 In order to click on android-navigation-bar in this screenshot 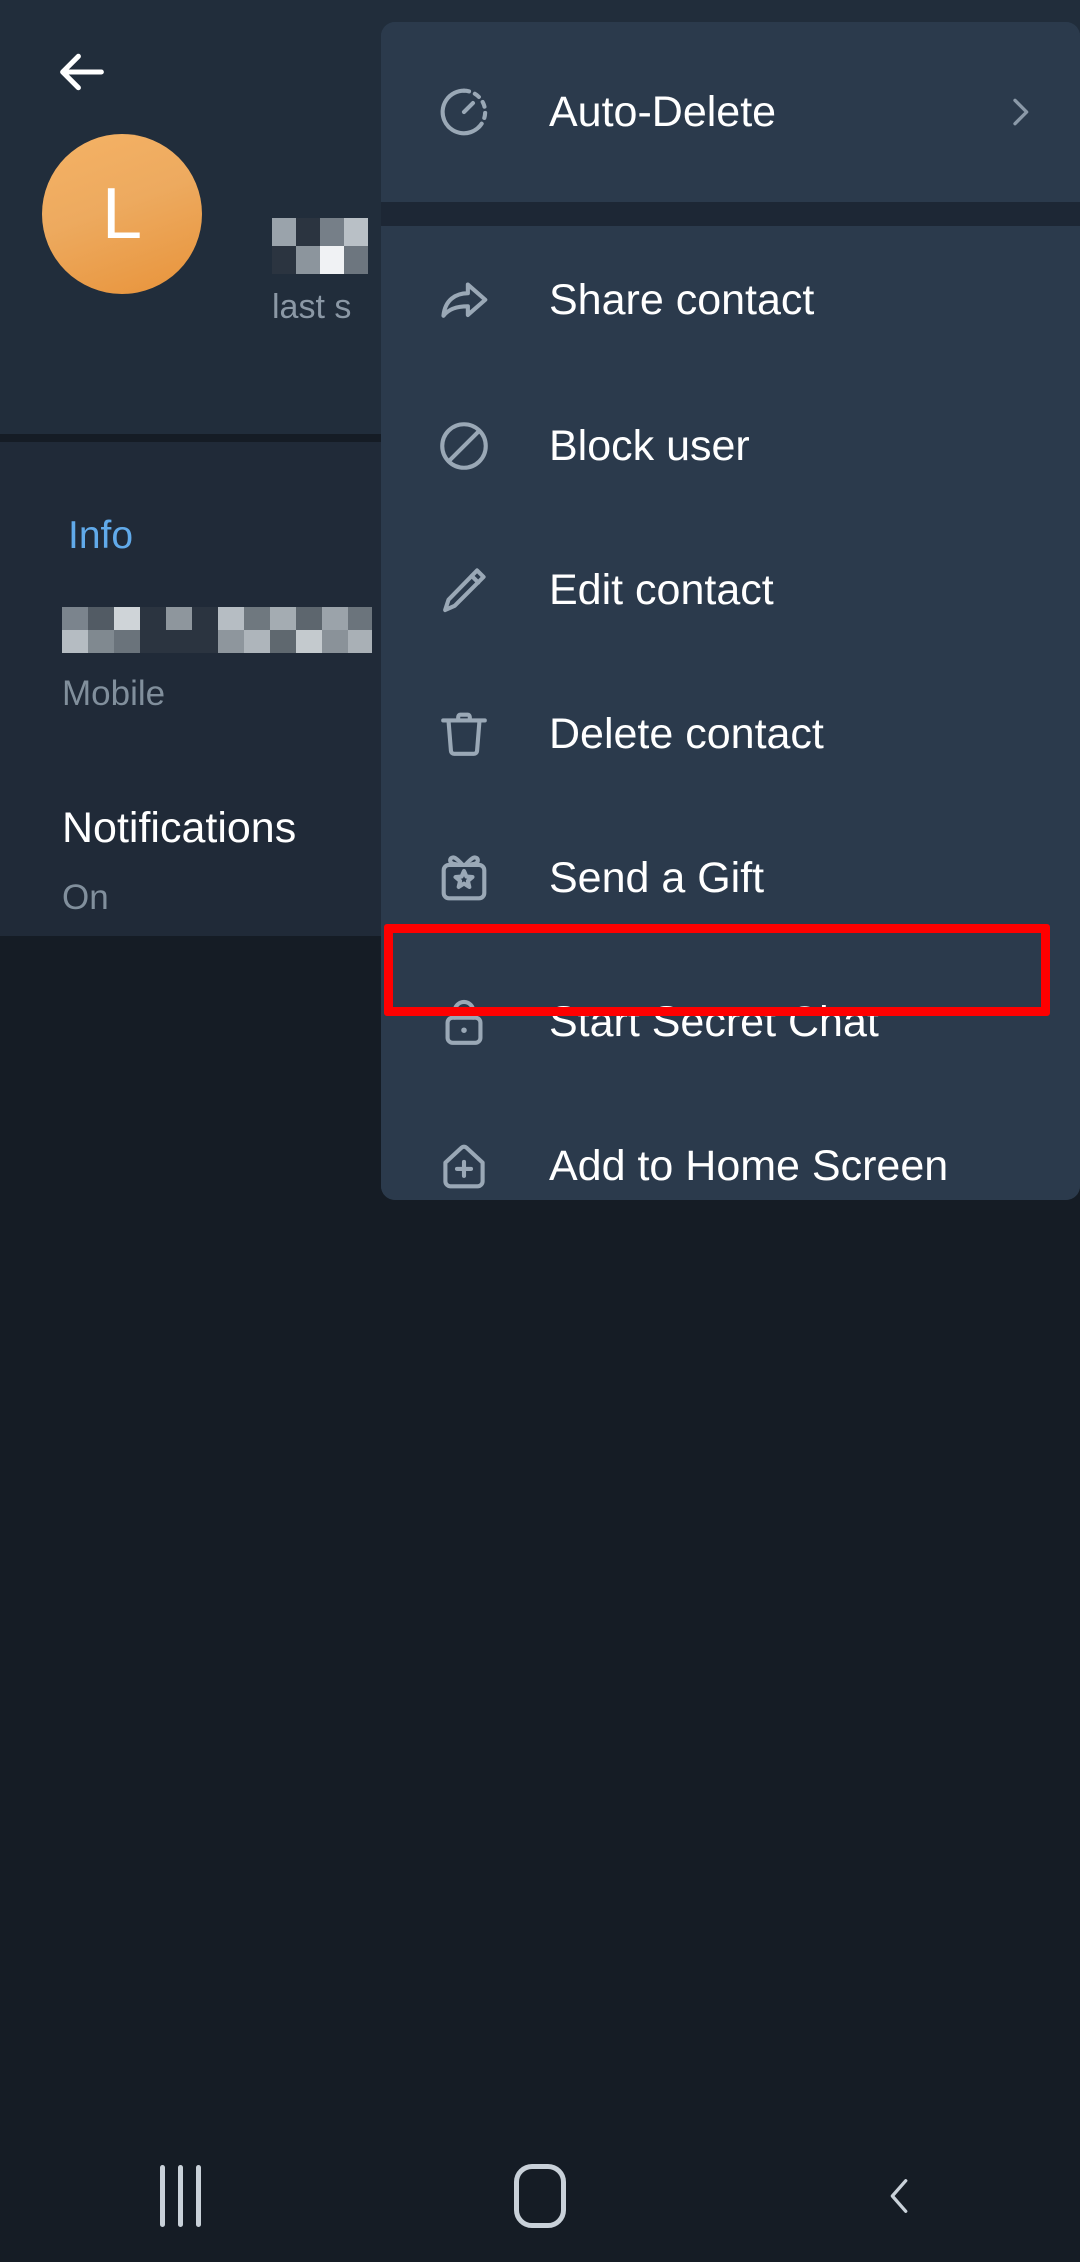, I will do `click(540, 2196)`.